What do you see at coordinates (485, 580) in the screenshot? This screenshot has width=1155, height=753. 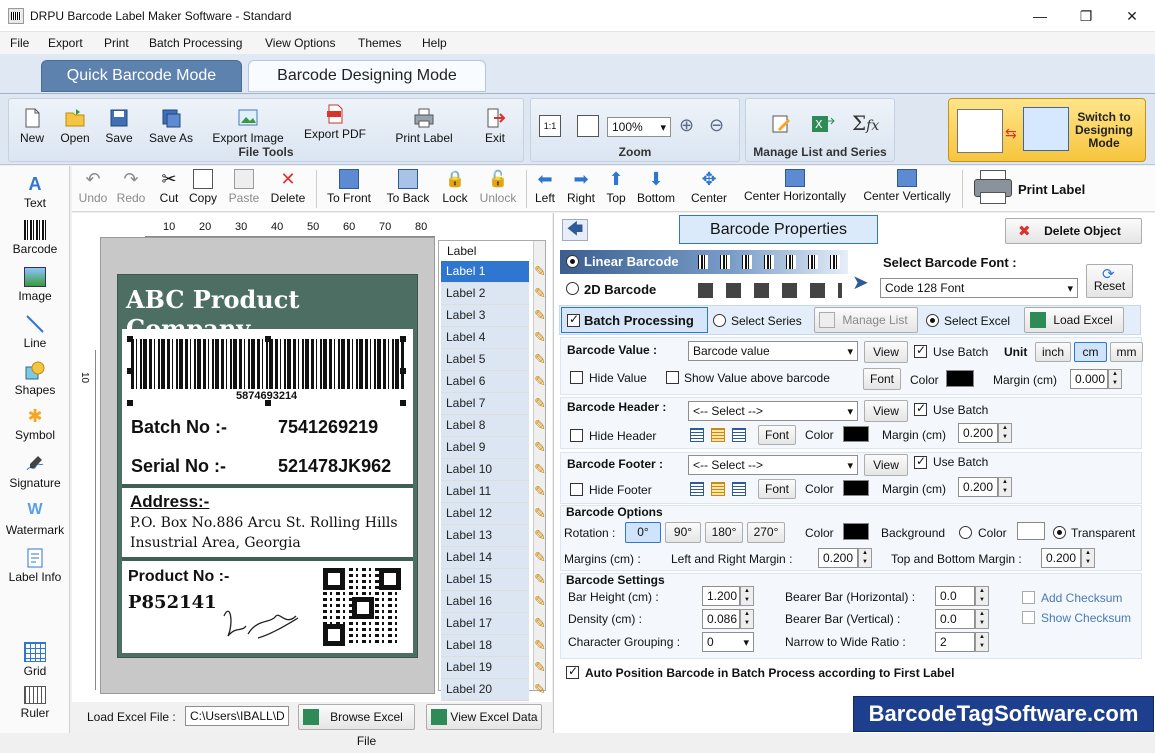 I see `label-list-item: Label 15` at bounding box center [485, 580].